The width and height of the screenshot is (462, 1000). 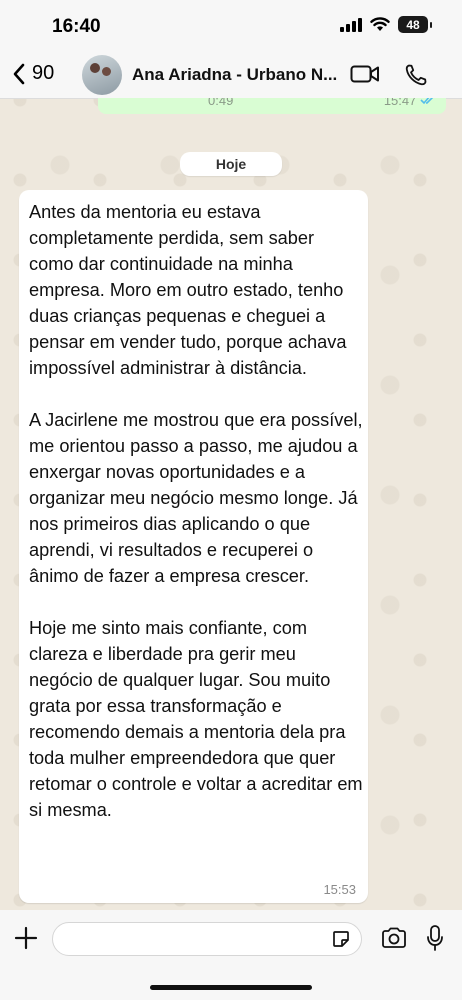 What do you see at coordinates (231, 164) in the screenshot?
I see `date-separator: Hoje` at bounding box center [231, 164].